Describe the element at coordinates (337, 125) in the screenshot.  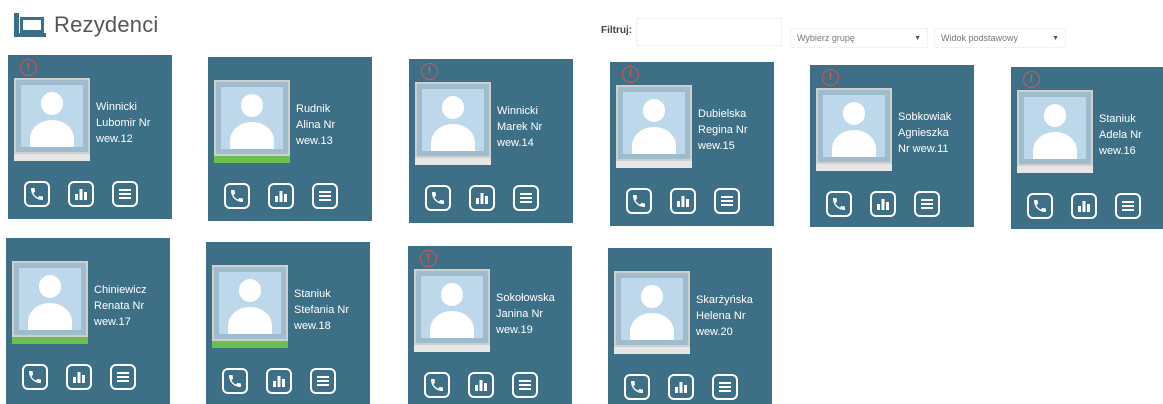
I see `resident-name: Rudnik Alina Nr wew.13` at that location.